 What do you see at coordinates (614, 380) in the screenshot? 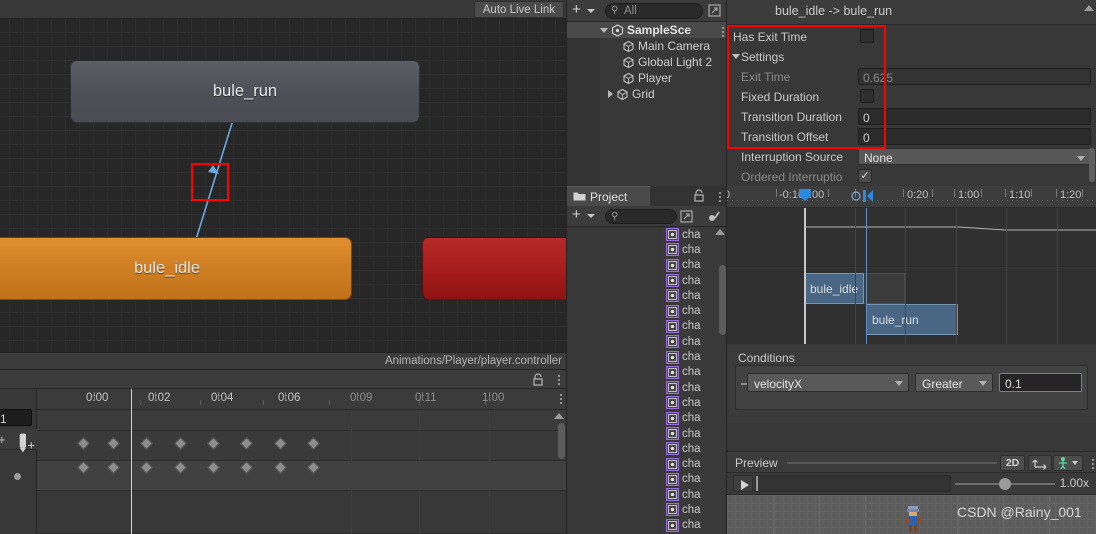
I see `project-folder-tree` at bounding box center [614, 380].